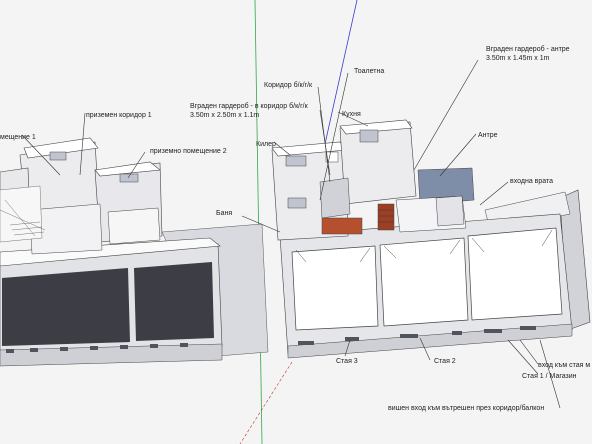  I want to click on label-room1-left: мещение 1, so click(18, 137).